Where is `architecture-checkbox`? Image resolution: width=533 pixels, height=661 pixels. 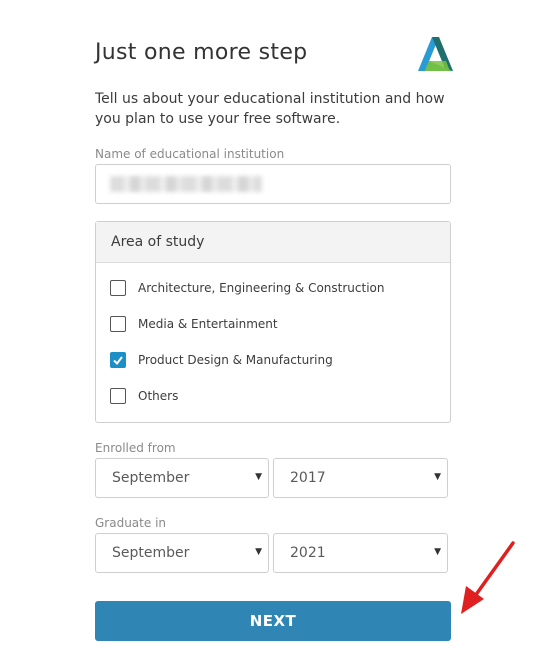 architecture-checkbox is located at coordinates (118, 288).